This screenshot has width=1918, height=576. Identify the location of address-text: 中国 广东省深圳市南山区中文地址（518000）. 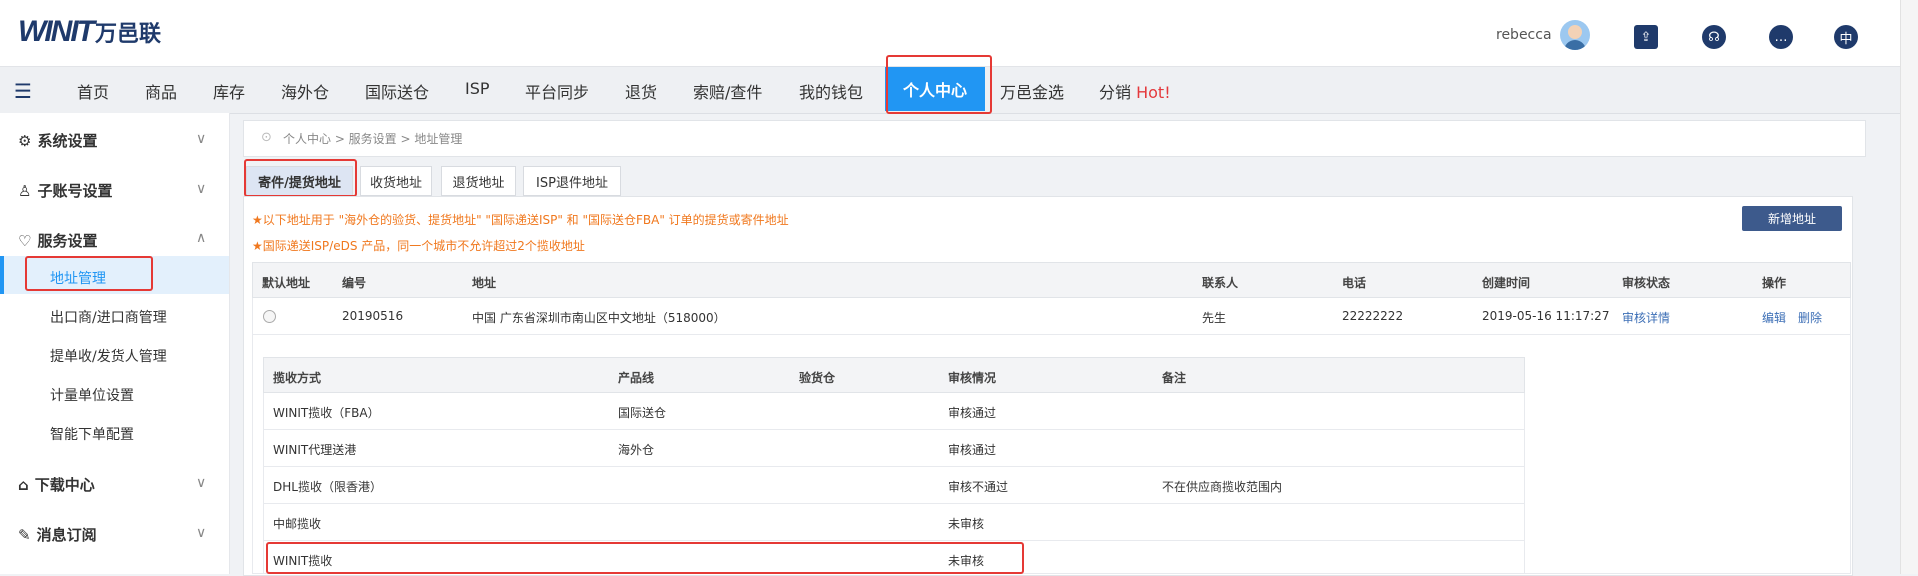
(599, 318).